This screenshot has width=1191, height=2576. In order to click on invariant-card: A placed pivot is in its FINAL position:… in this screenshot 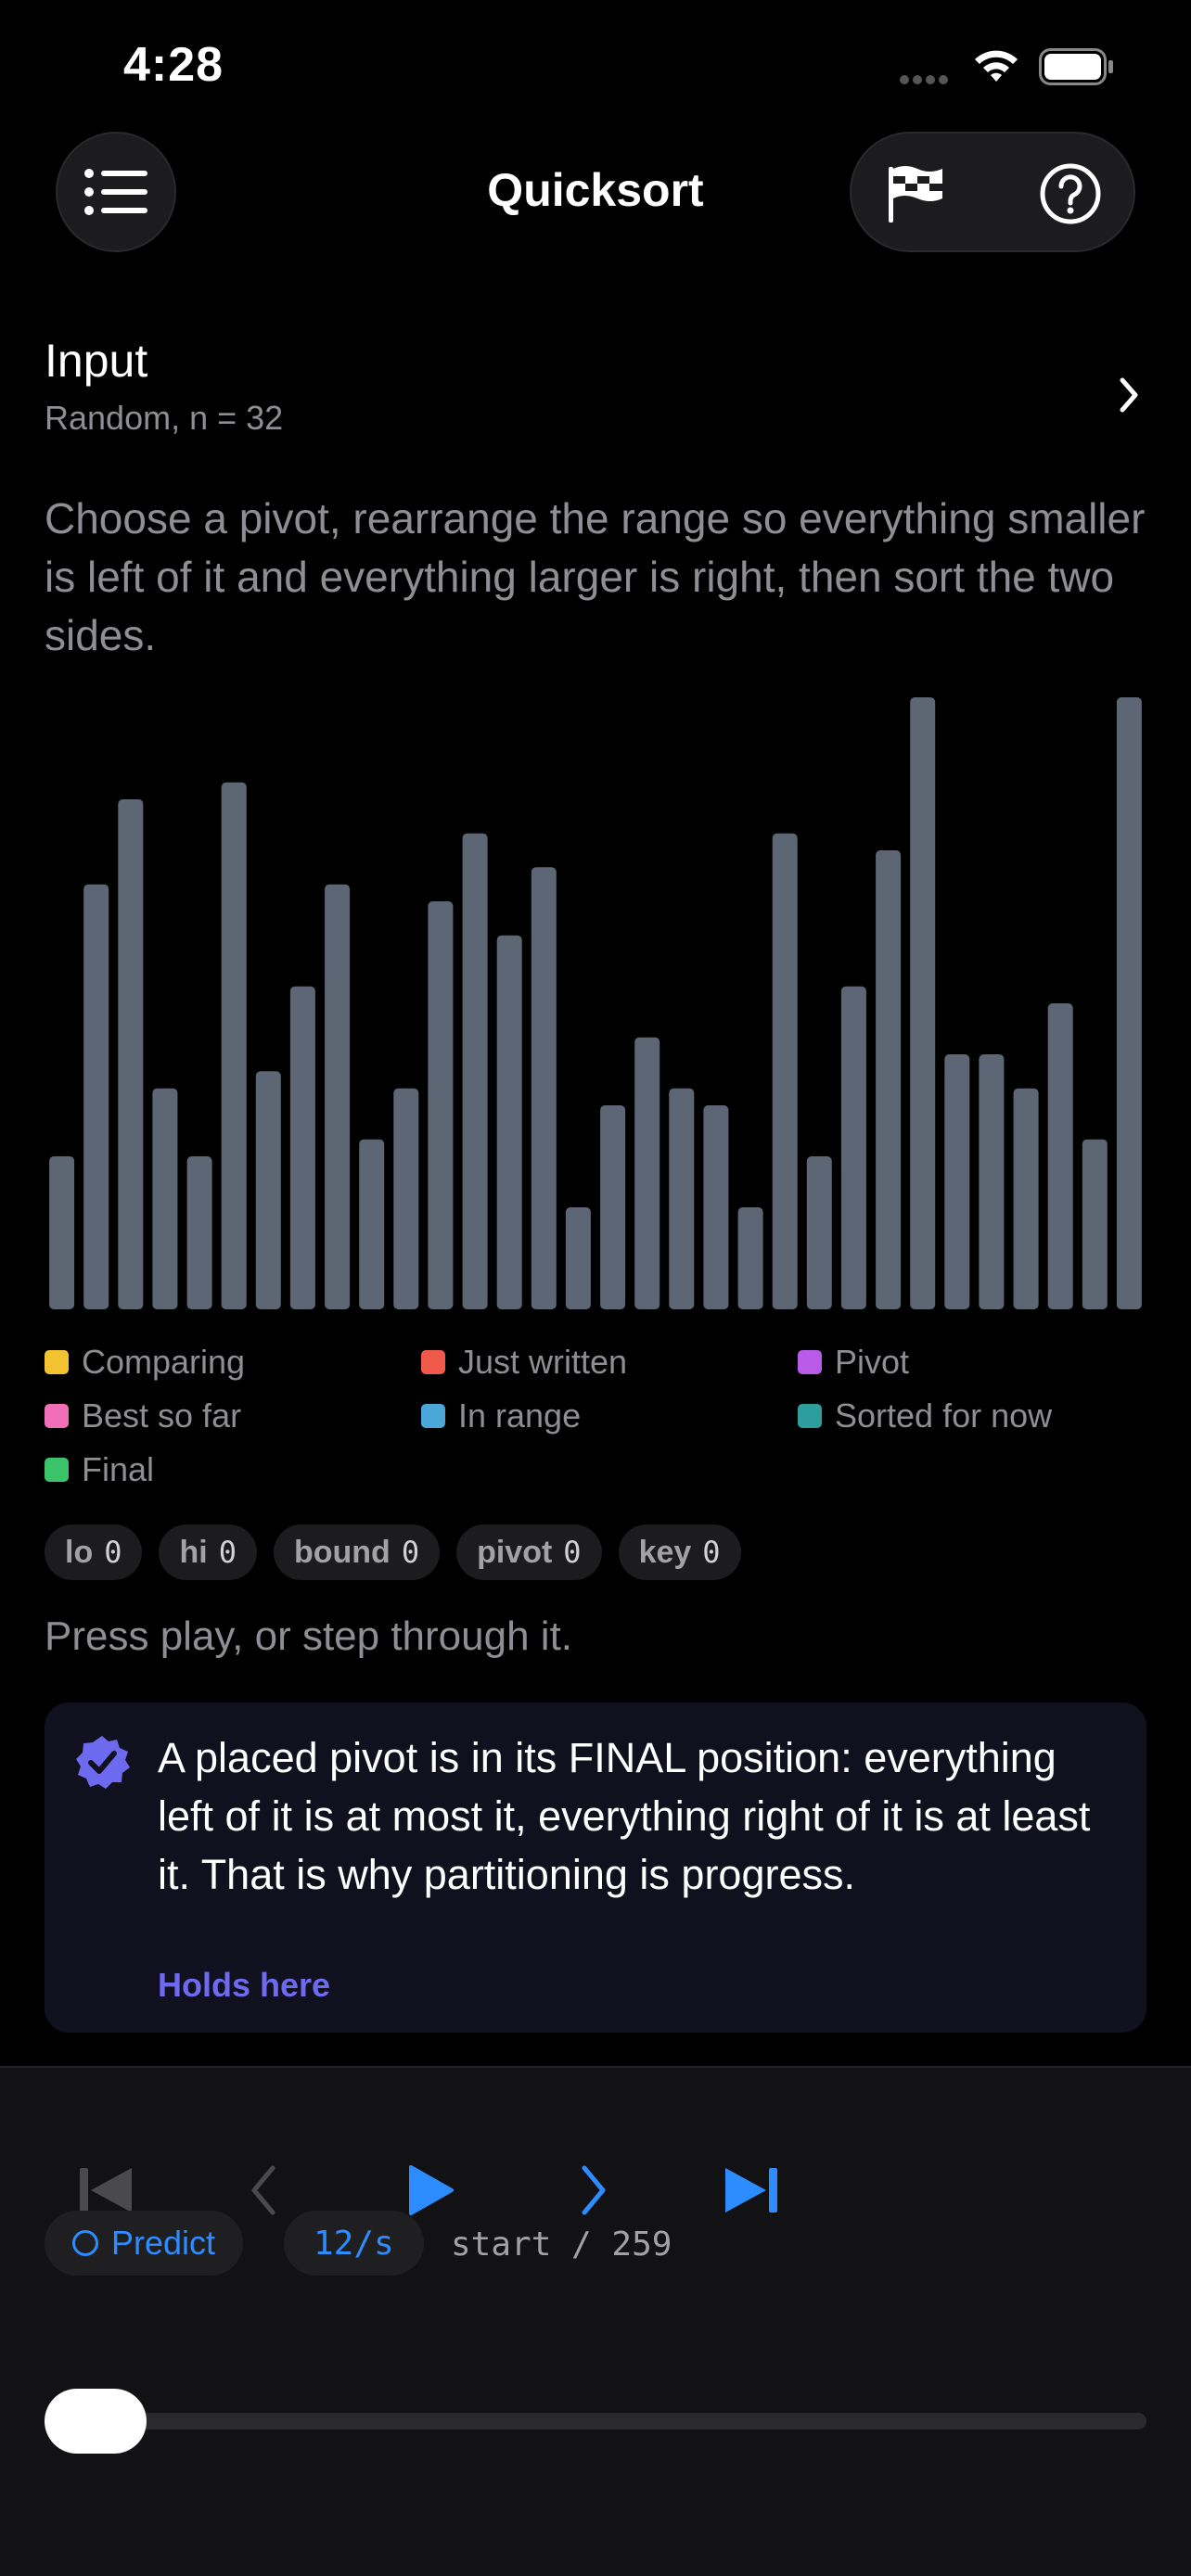, I will do `click(595, 1867)`.